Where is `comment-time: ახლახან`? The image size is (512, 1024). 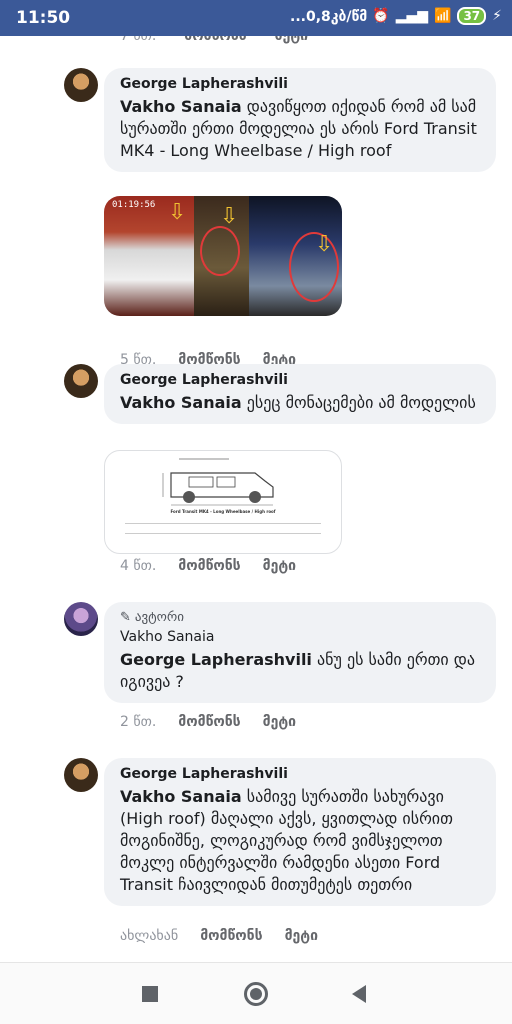 comment-time: ახლახან is located at coordinates (149, 936).